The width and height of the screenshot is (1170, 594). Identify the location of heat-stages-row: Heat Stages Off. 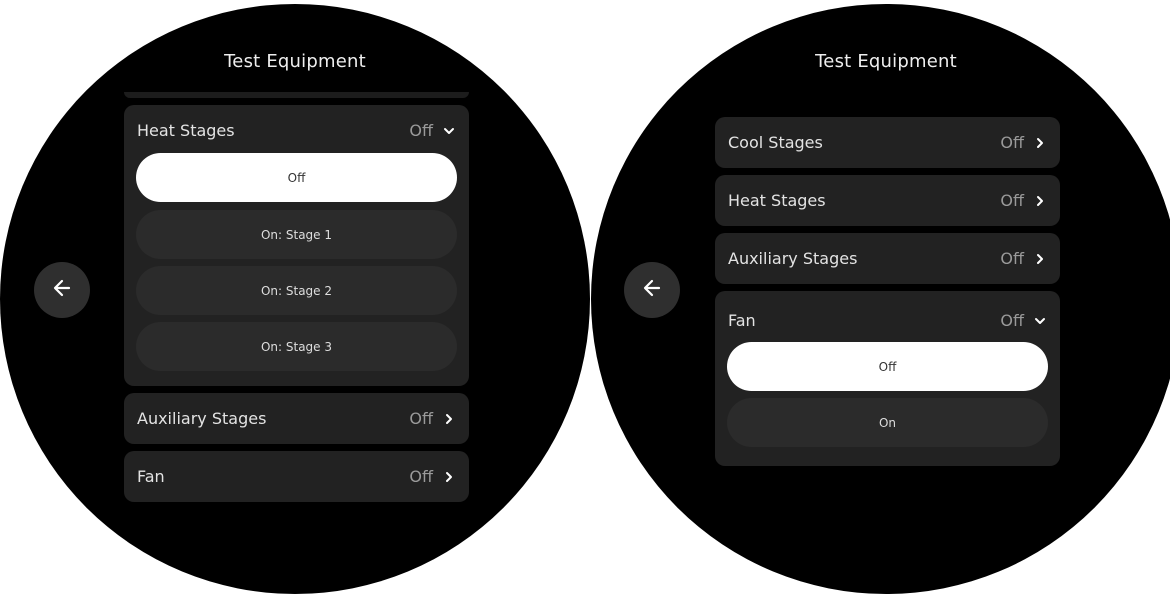
(887, 200).